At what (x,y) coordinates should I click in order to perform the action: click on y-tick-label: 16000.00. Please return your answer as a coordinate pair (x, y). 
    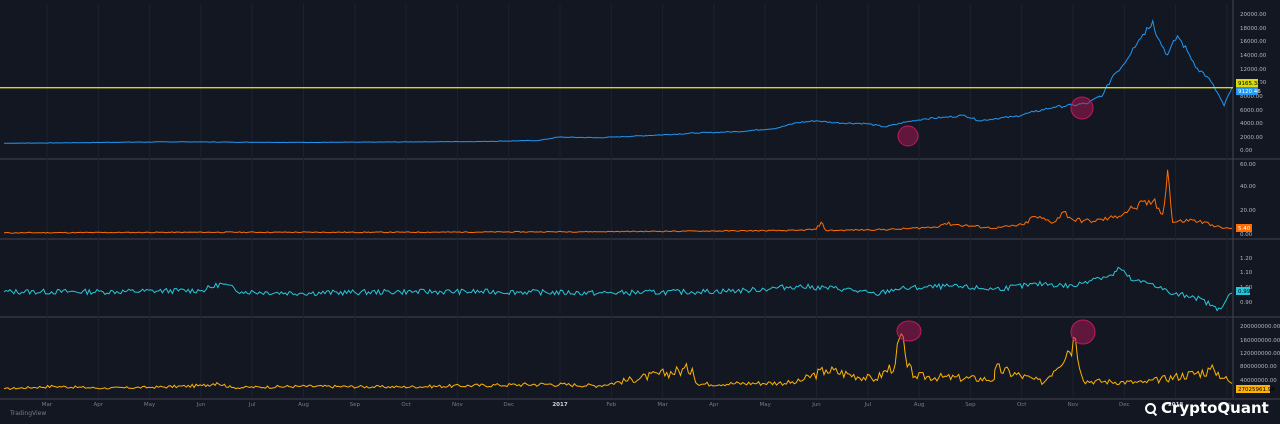
    Looking at the image, I should click on (1253, 42).